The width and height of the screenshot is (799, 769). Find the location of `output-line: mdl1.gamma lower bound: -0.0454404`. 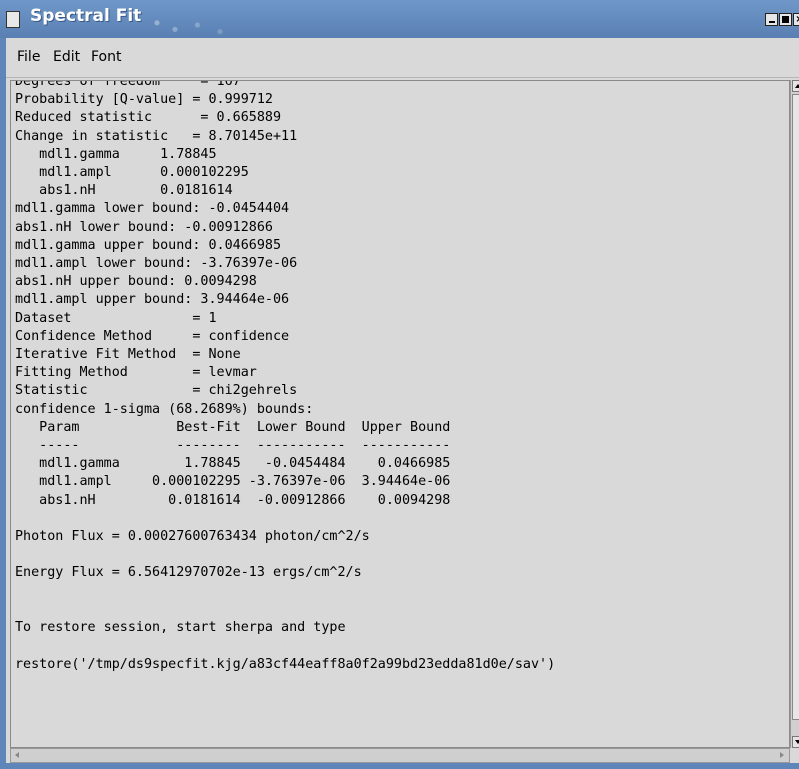

output-line: mdl1.gamma lower bound: -0.0454404 is located at coordinates (152, 209).